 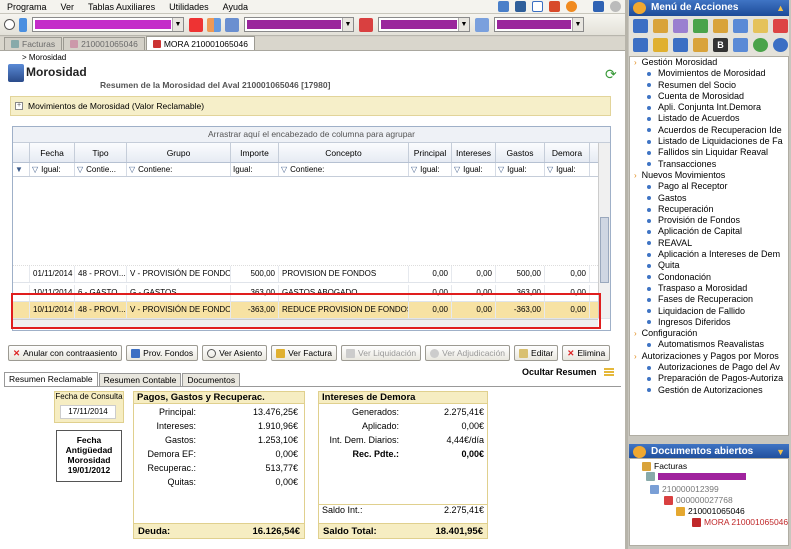 I want to click on filter-fecha: ▽ Igual:, so click(x=52, y=169).